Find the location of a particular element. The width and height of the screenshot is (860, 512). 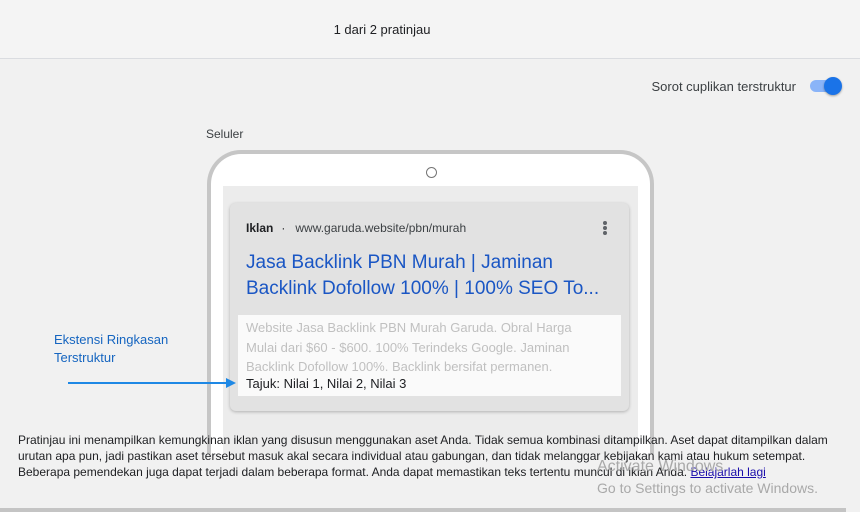

toggle-label: Sorot cuplikan terstruktur is located at coordinates (723, 86).